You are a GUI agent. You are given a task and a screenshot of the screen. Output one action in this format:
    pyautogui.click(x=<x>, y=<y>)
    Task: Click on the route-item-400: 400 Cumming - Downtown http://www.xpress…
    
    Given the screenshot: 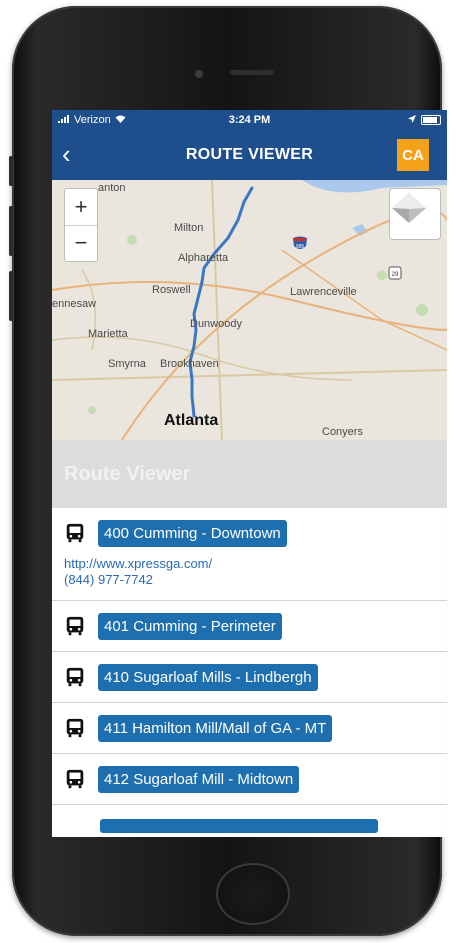 What is the action you would take?
    pyautogui.click(x=249, y=554)
    